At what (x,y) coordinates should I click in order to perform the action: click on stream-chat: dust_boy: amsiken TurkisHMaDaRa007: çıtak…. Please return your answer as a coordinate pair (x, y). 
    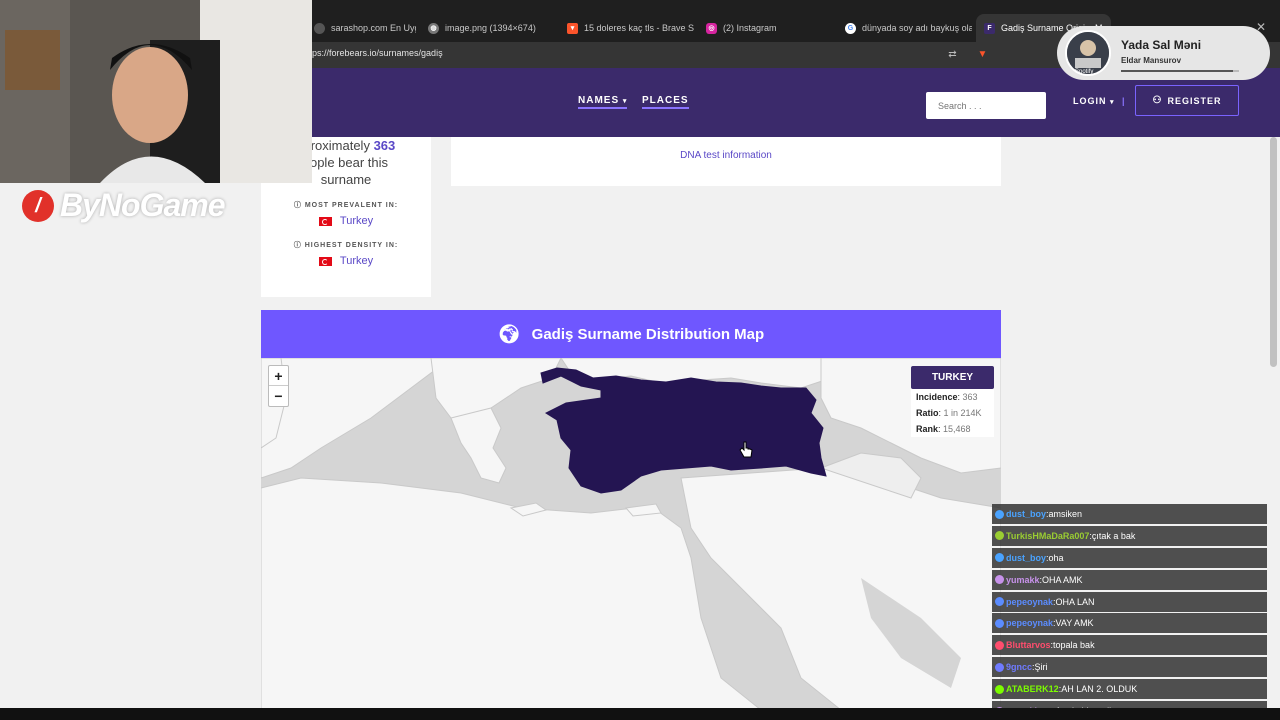
    Looking at the image, I should click on (1129, 612).